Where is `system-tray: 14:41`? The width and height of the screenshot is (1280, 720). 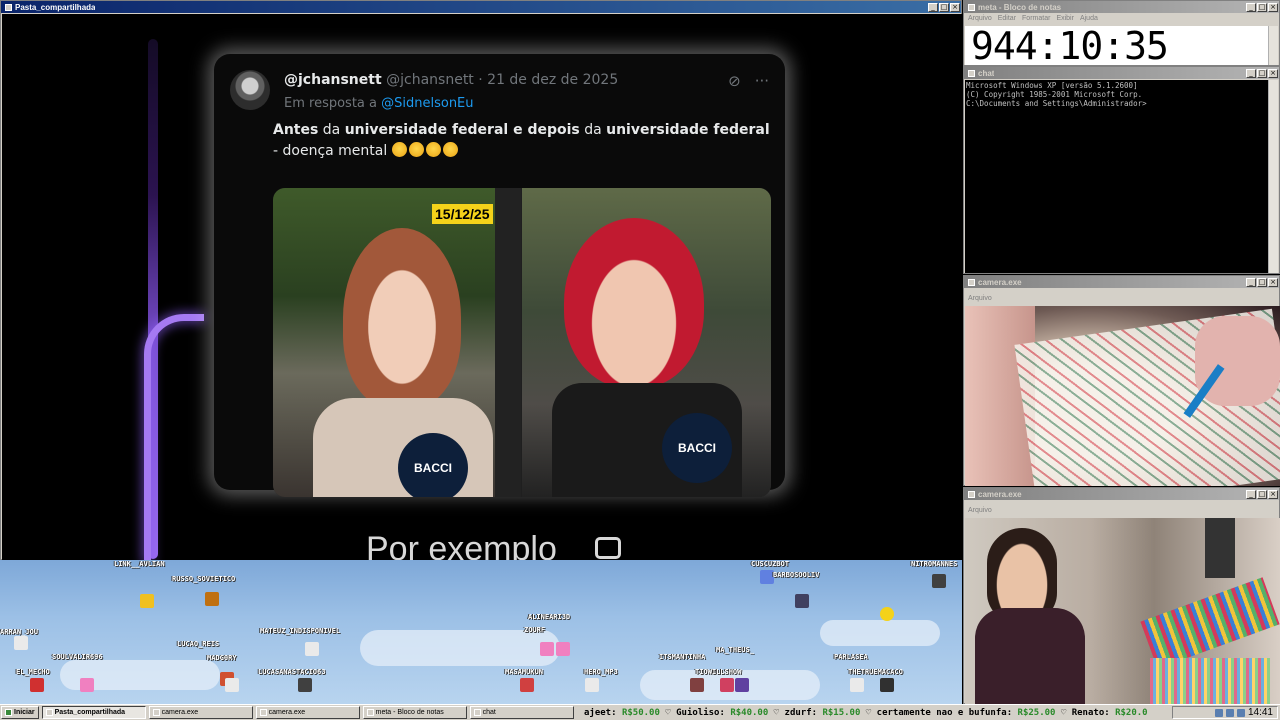 system-tray: 14:41 is located at coordinates (1225, 712).